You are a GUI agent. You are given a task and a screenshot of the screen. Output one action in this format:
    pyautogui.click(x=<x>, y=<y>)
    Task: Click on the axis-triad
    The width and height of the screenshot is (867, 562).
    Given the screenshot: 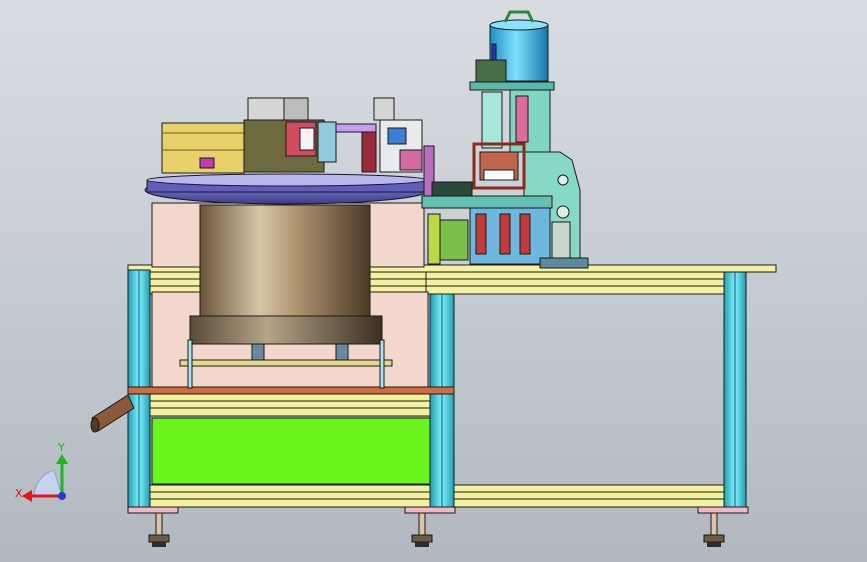 What is the action you would take?
    pyautogui.click(x=45, y=478)
    